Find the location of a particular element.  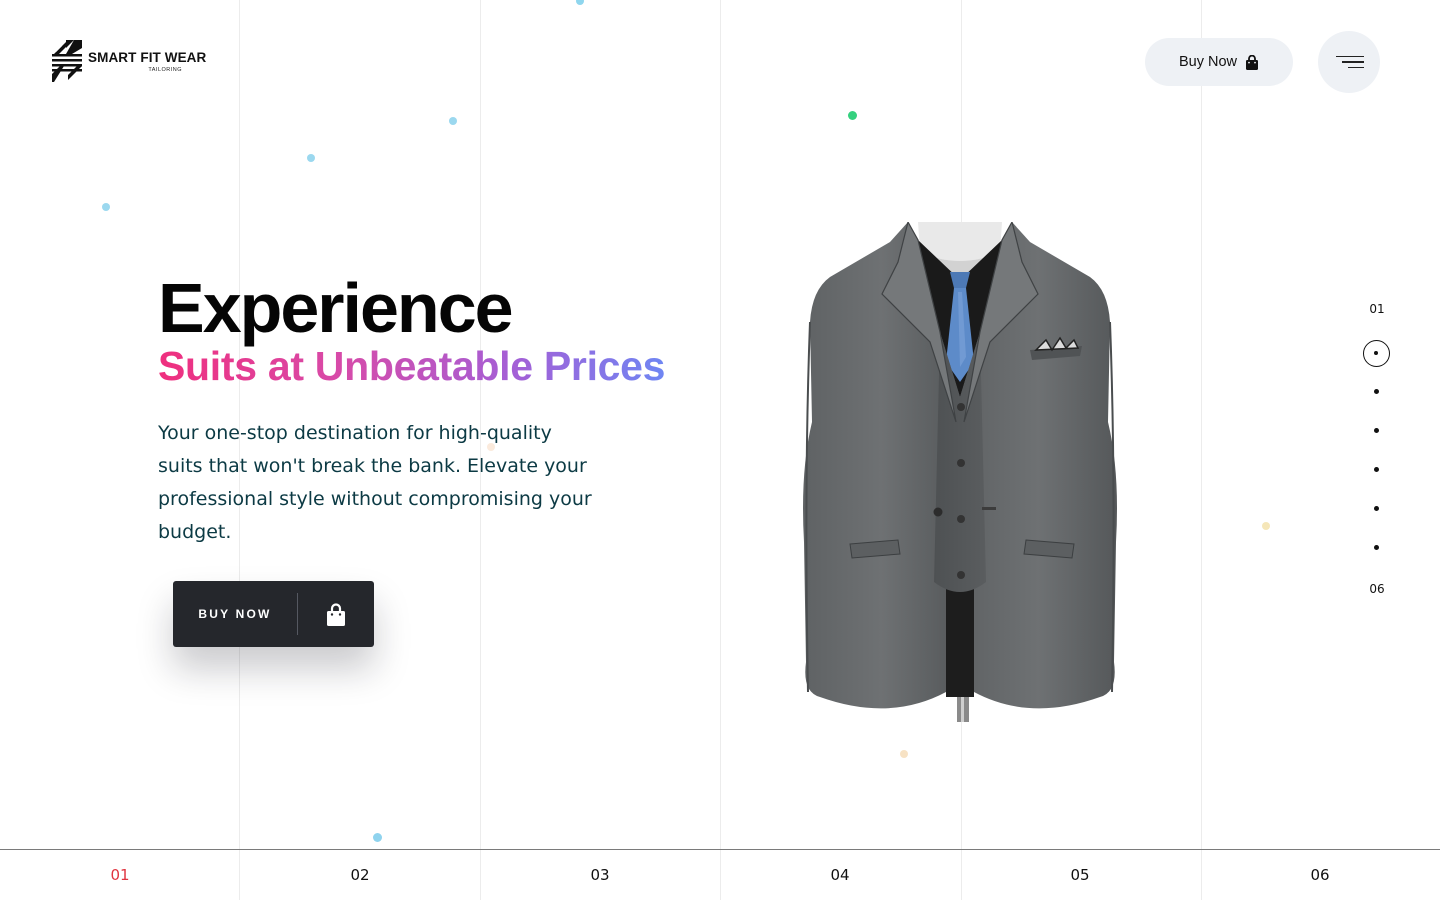

side-nav-first: 01 is located at coordinates (1377, 309).